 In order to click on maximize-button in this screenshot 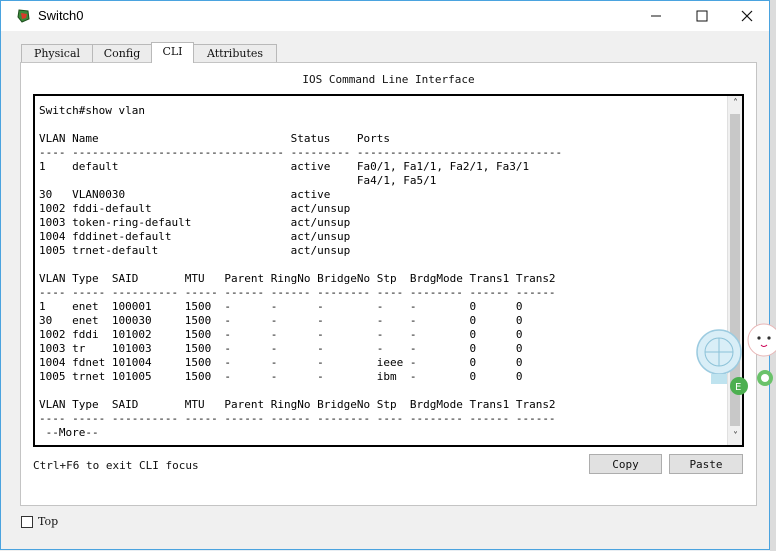, I will do `click(702, 16)`.